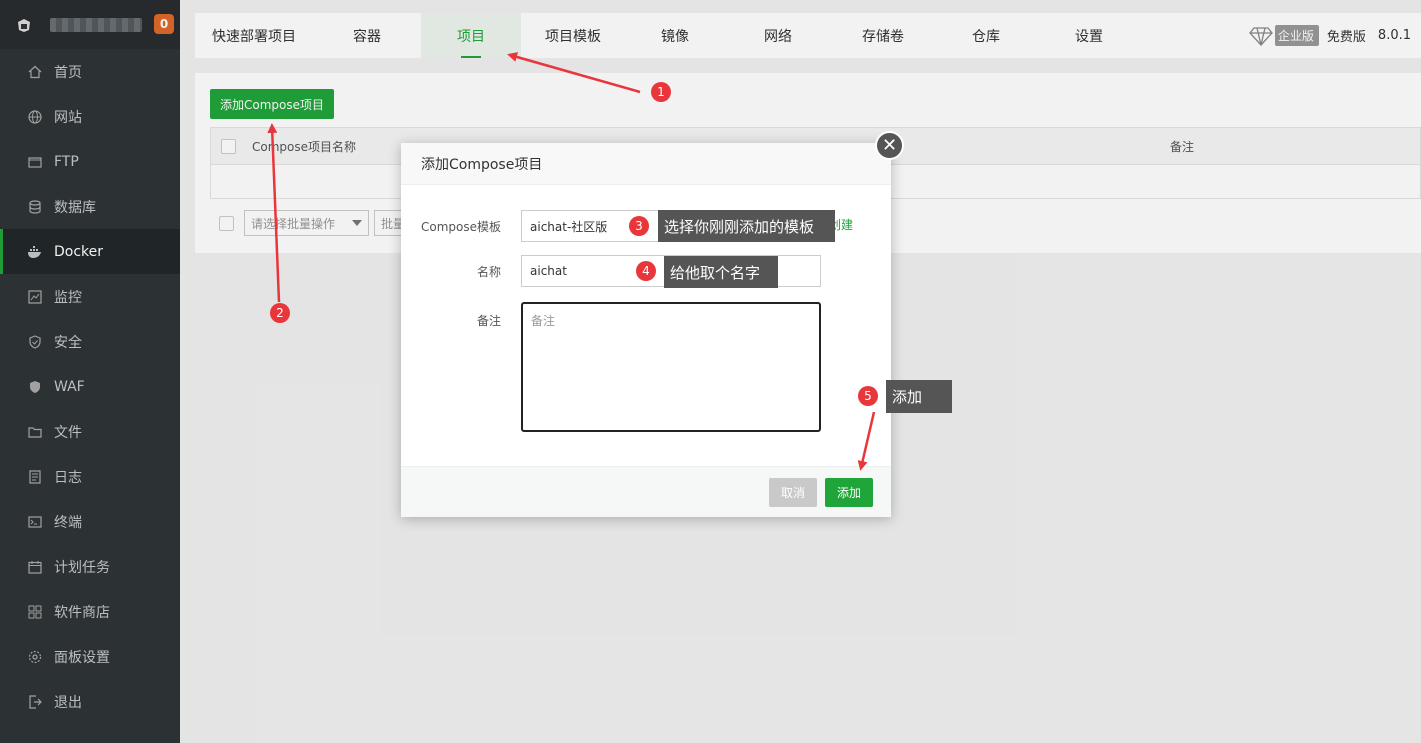 This screenshot has height=743, width=1421. Describe the element at coordinates (671, 367) in the screenshot. I see `remark-textarea: 备注` at that location.